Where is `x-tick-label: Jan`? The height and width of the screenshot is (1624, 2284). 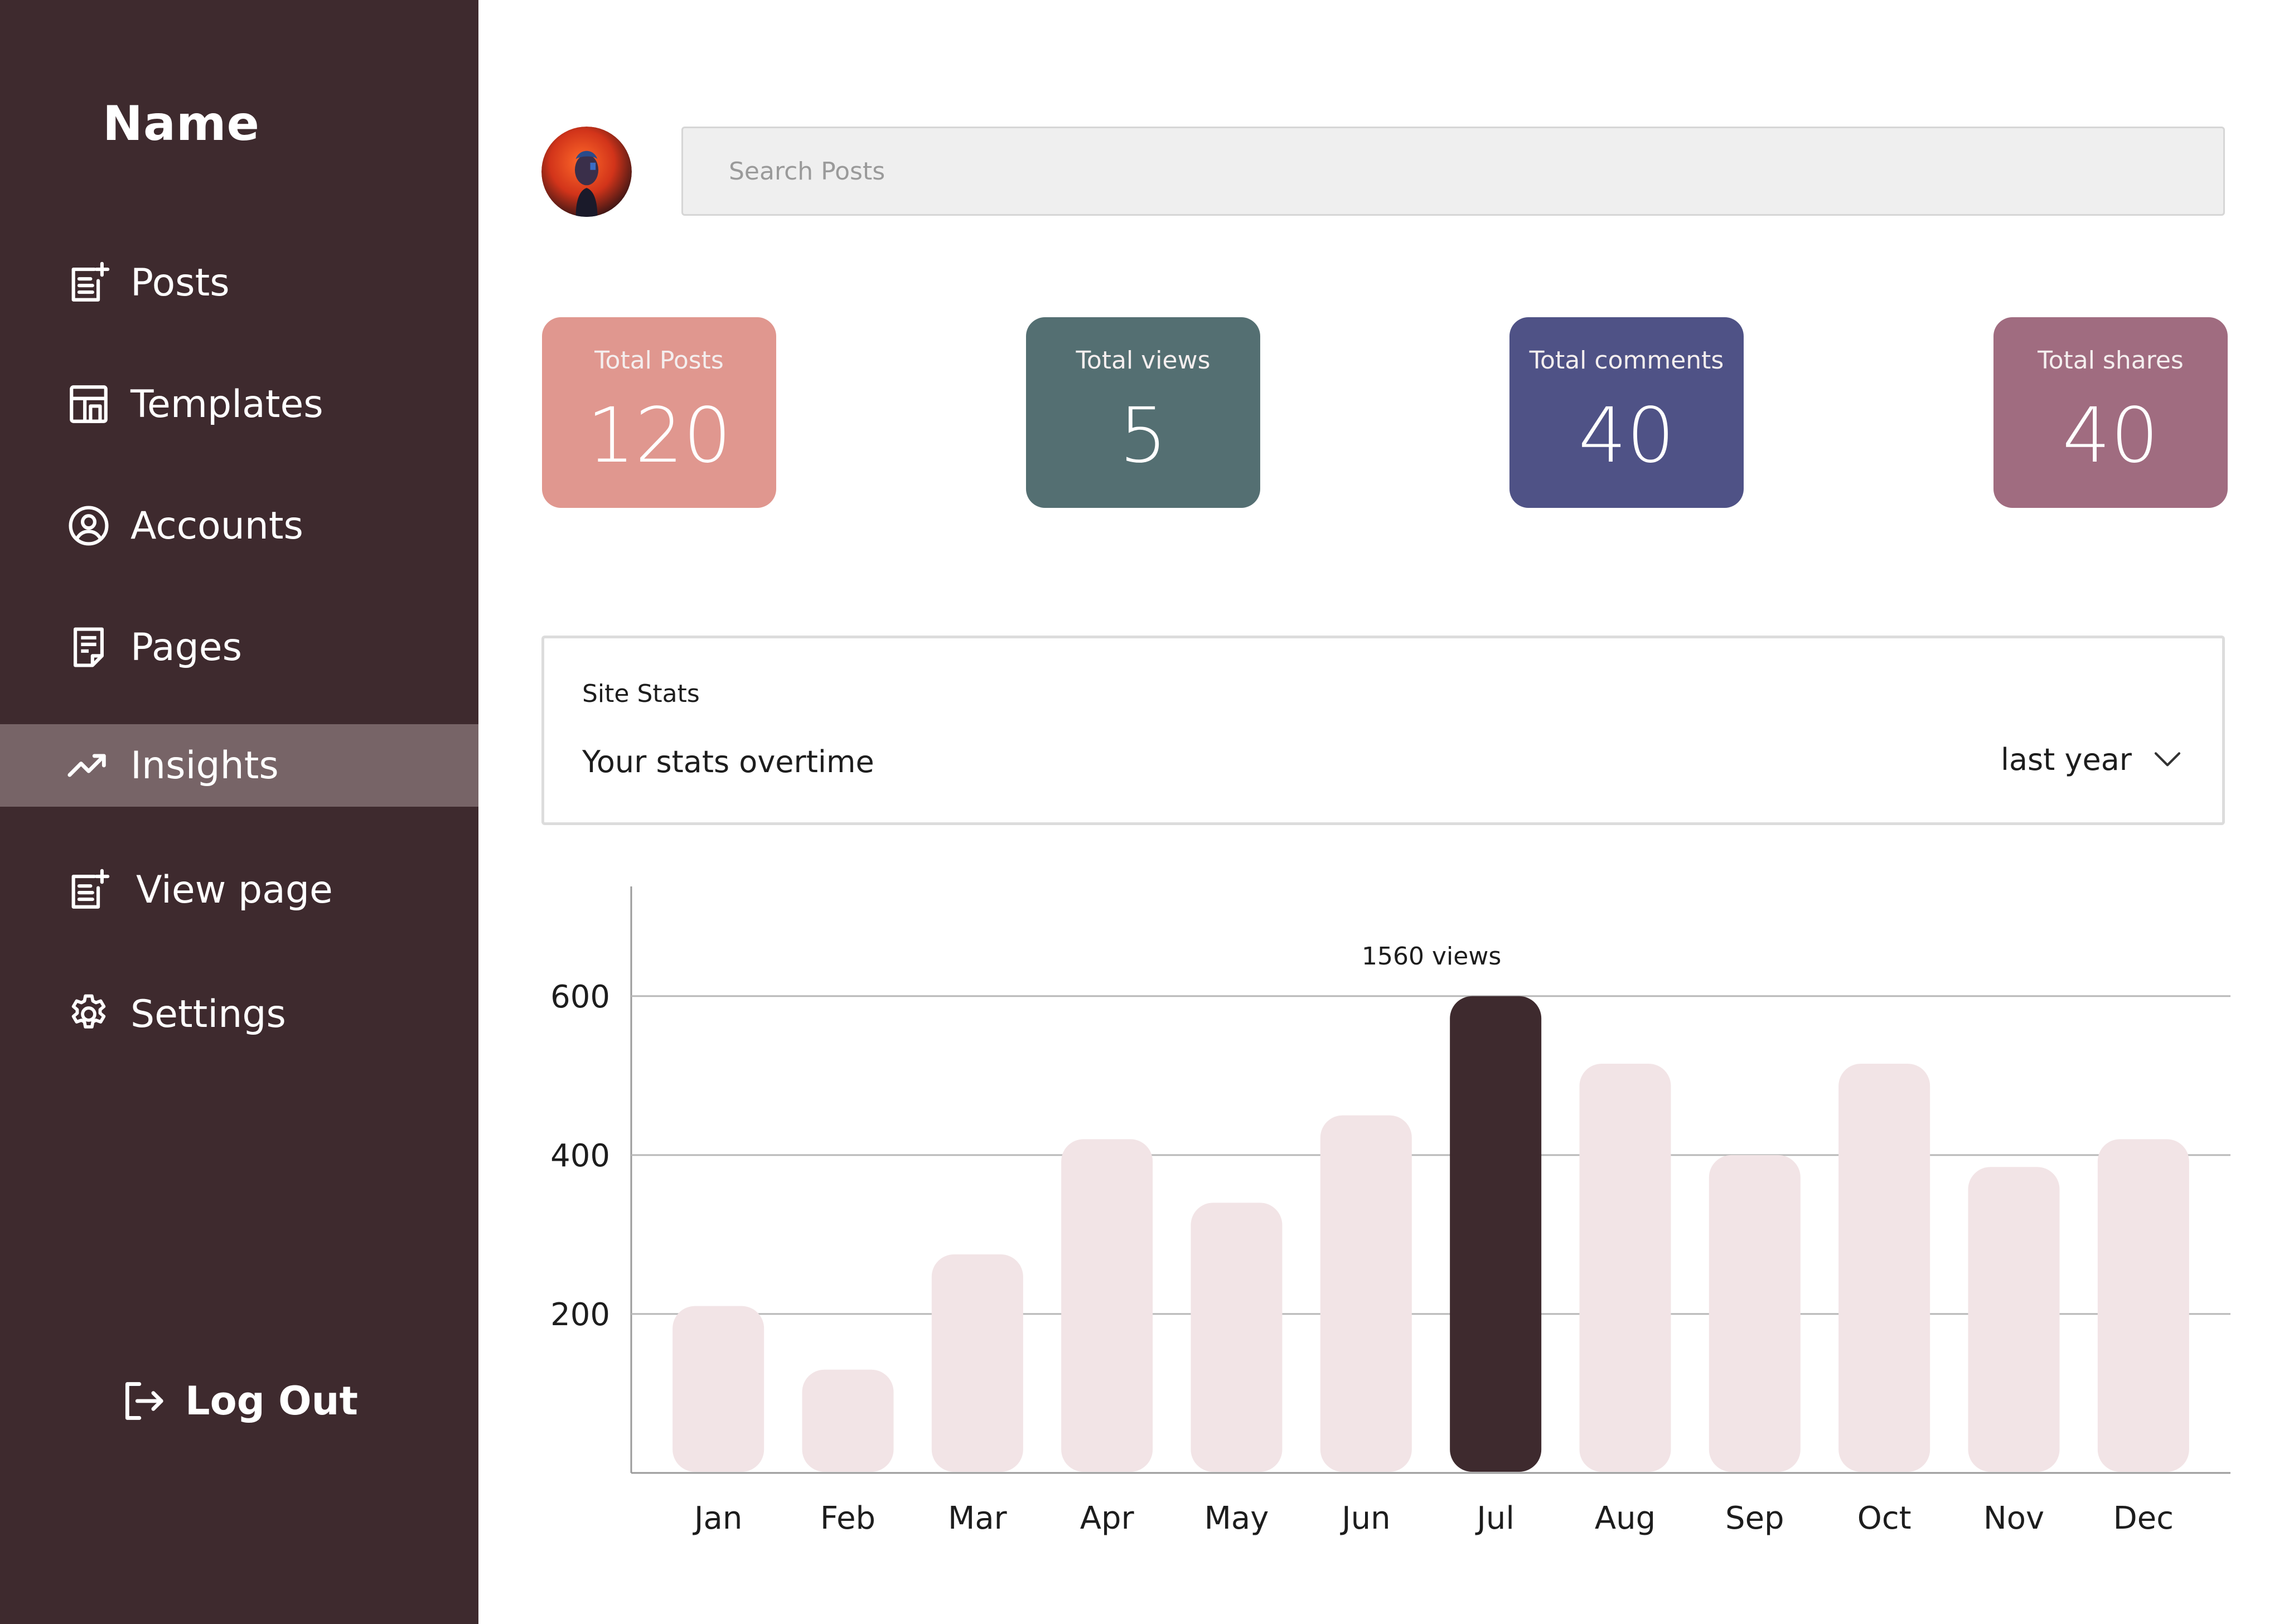
x-tick-label: Jan is located at coordinates (718, 1518).